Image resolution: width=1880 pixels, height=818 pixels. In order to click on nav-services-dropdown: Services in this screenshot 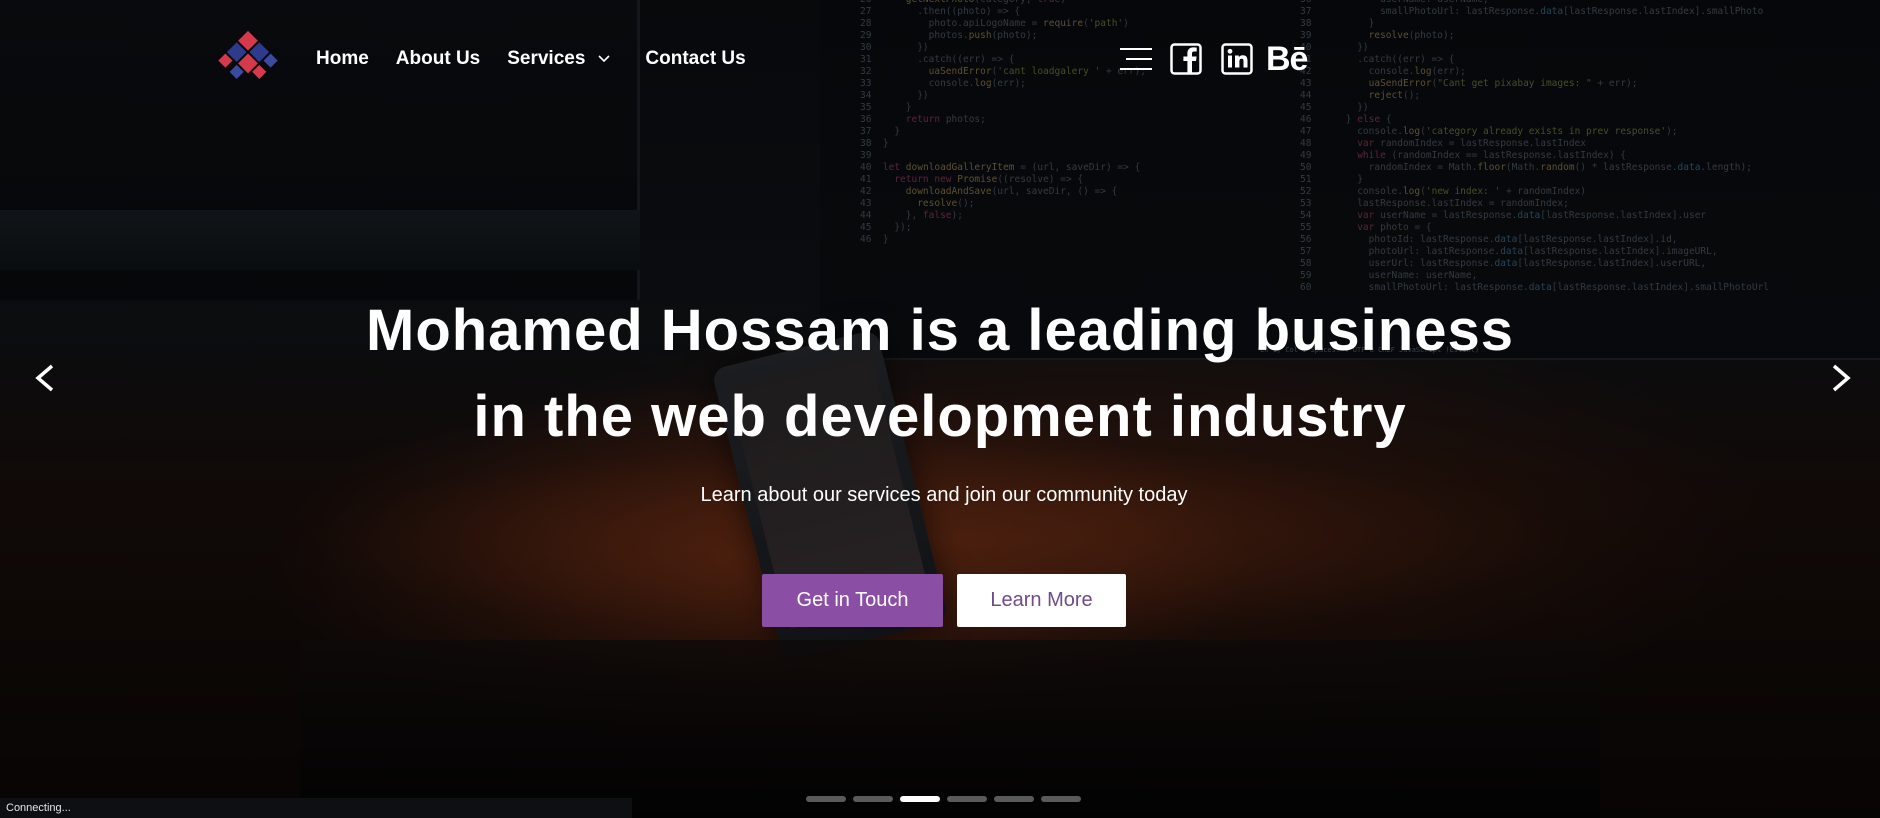, I will do `click(559, 59)`.